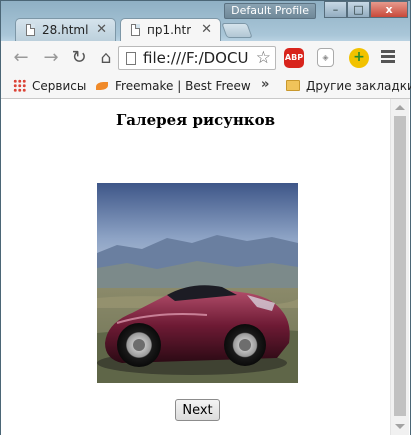 The height and width of the screenshot is (435, 411). I want to click on bookmark-label: Другие закладки, so click(358, 86).